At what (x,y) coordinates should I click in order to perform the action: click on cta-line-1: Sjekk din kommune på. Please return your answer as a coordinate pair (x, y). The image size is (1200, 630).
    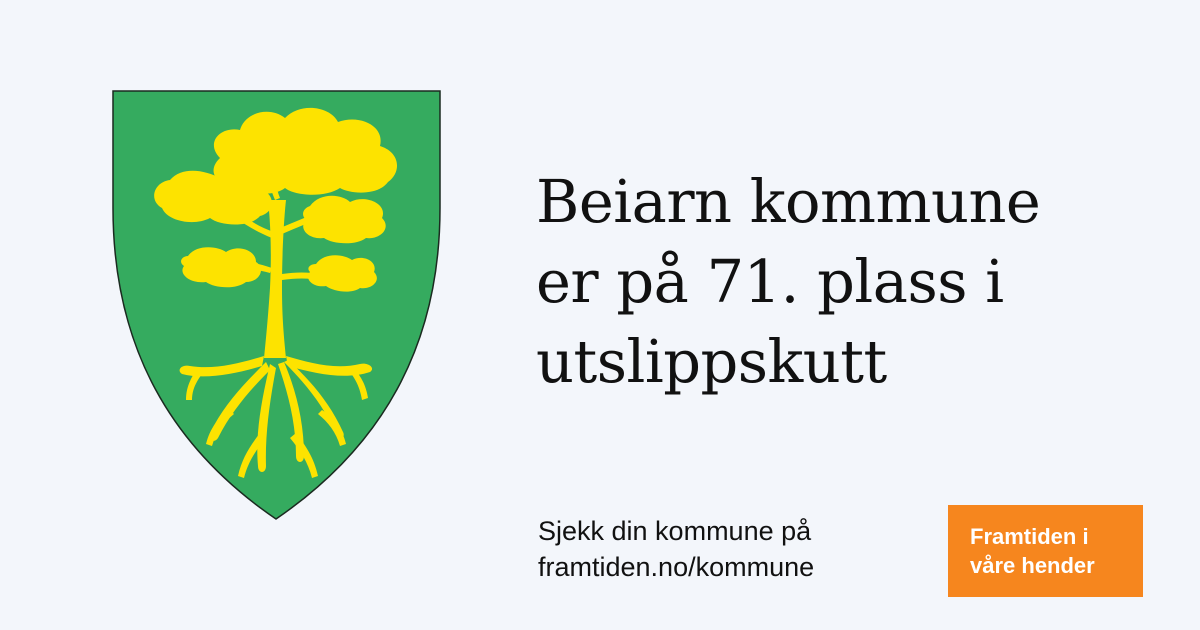
    Looking at the image, I should click on (675, 531).